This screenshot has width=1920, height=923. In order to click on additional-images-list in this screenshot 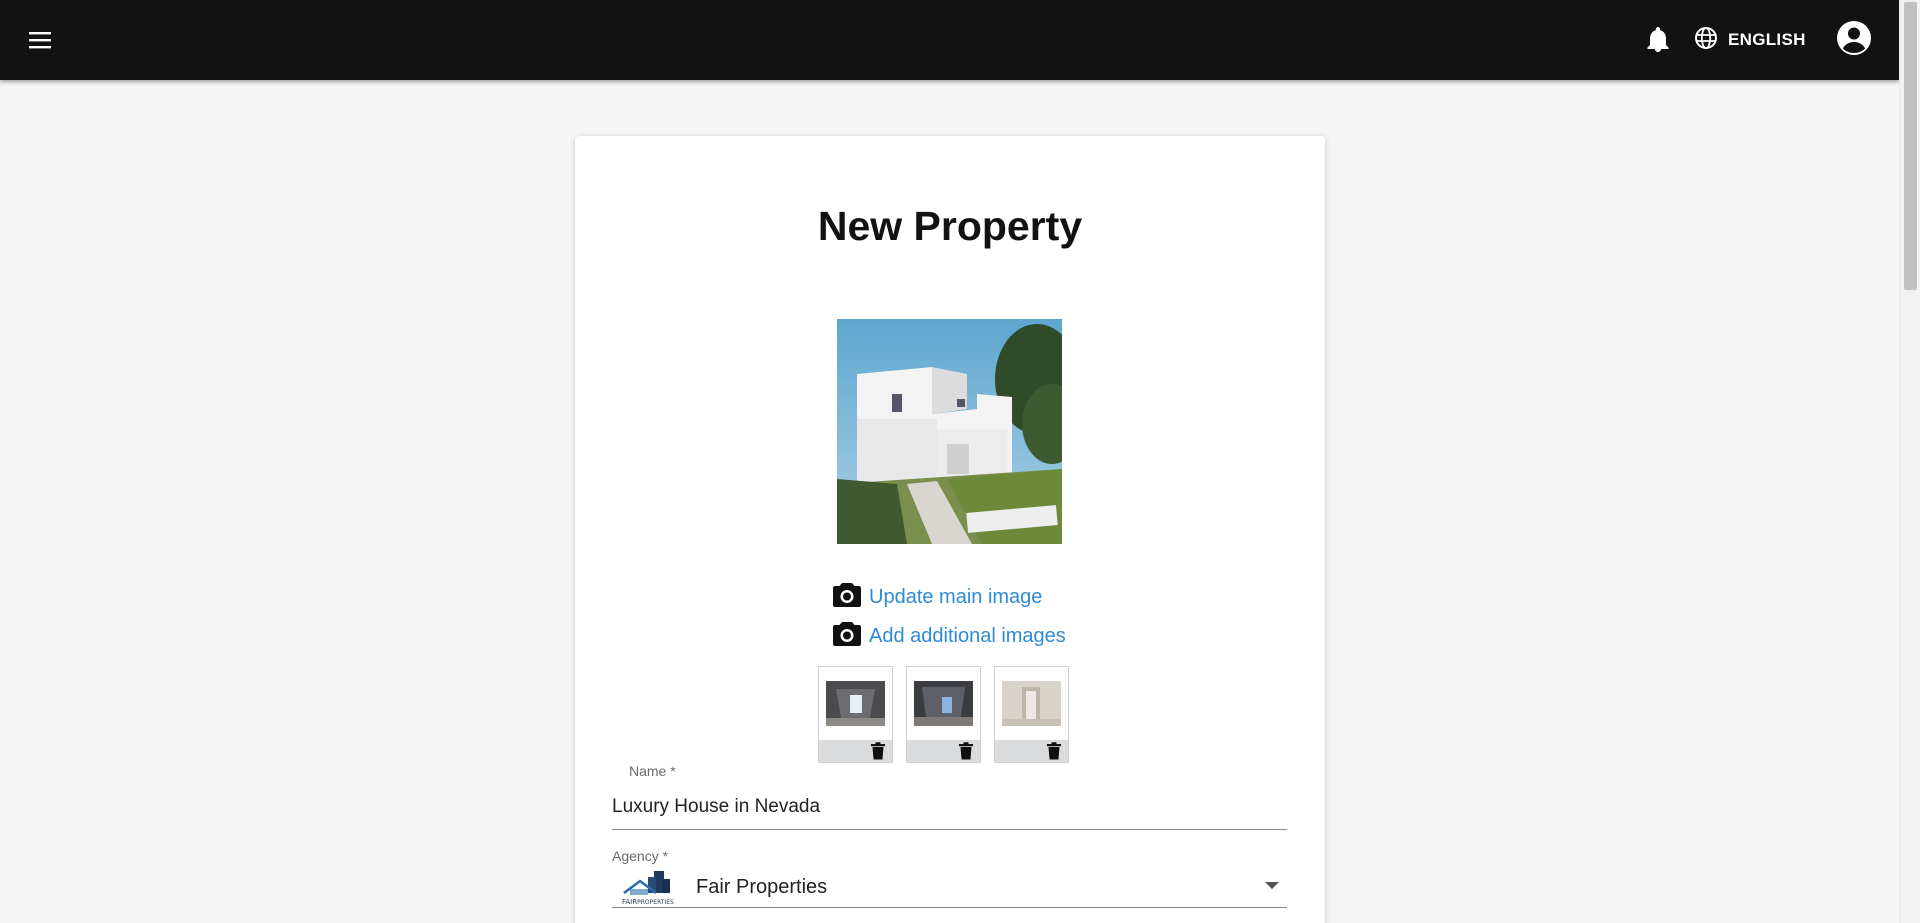, I will do `click(943, 714)`.